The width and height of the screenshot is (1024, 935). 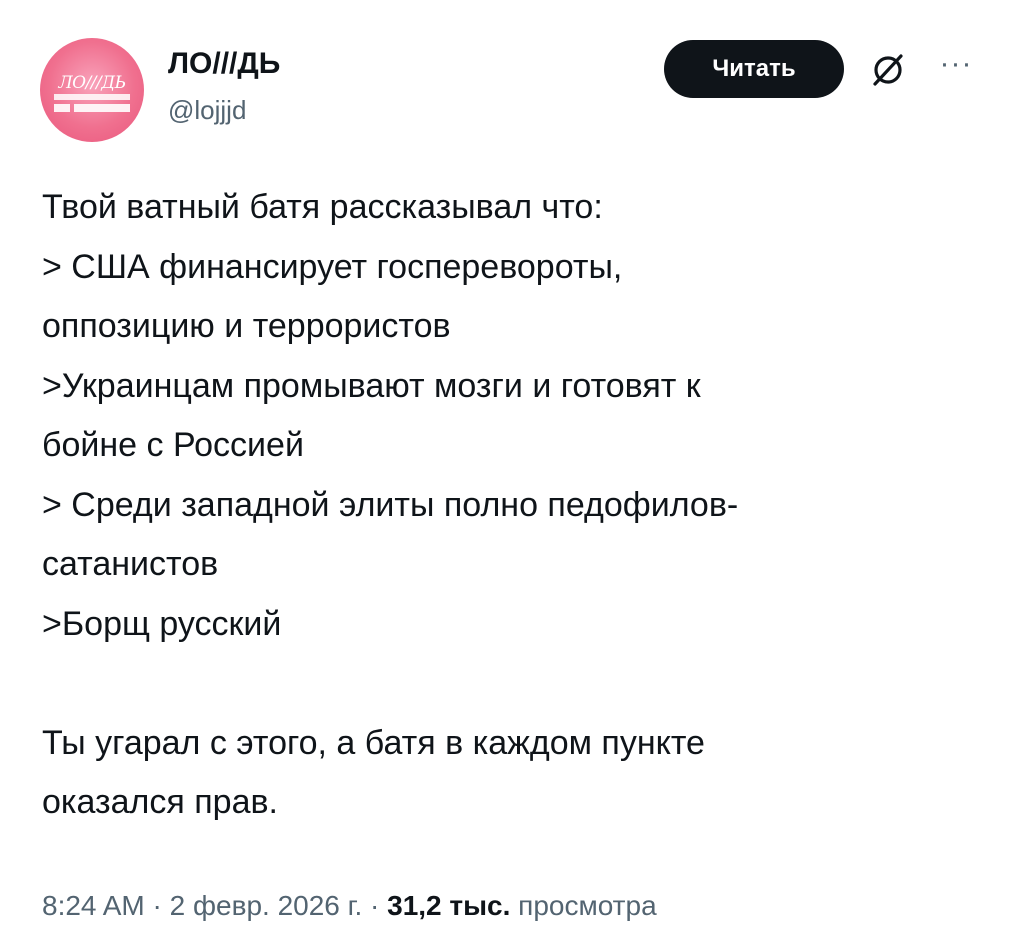 What do you see at coordinates (956, 64) in the screenshot?
I see `more-options-icon: ···` at bounding box center [956, 64].